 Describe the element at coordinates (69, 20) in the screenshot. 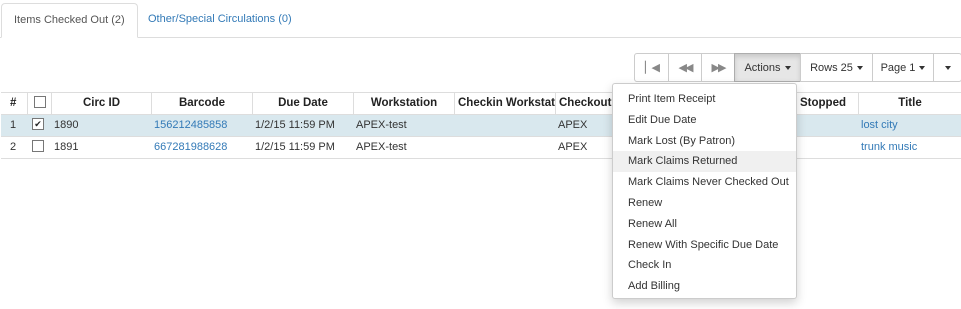

I see `tab-items-checked-out: Items Checked Out (2)` at that location.